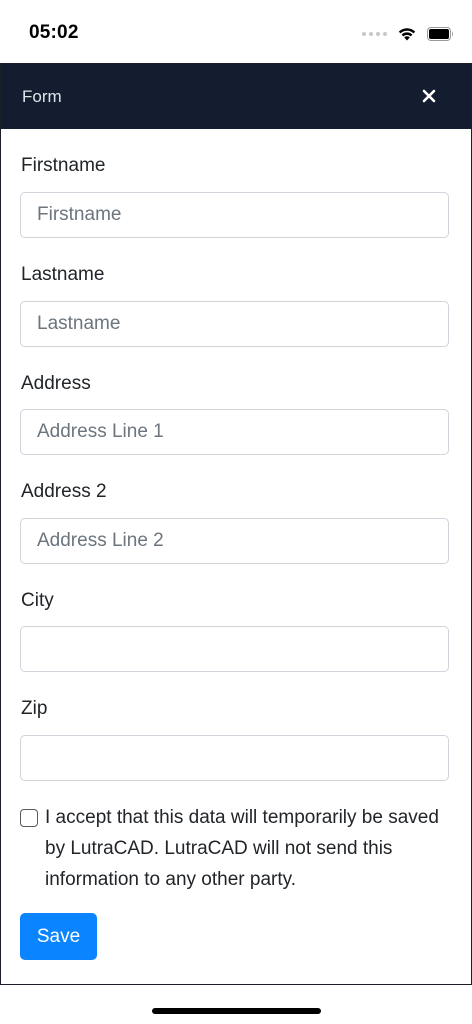  Describe the element at coordinates (29, 818) in the screenshot. I see `consent-checkbox` at that location.